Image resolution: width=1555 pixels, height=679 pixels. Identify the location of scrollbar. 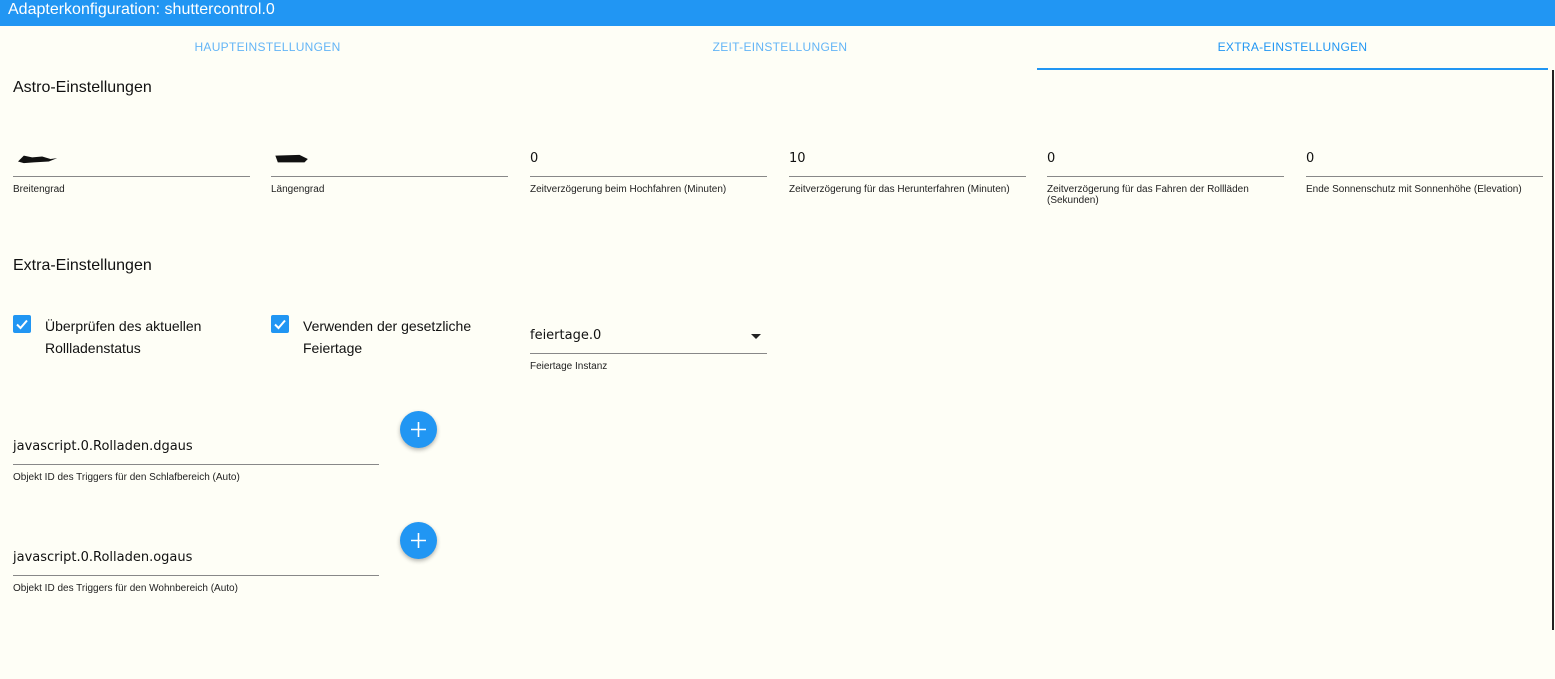
(1553, 350).